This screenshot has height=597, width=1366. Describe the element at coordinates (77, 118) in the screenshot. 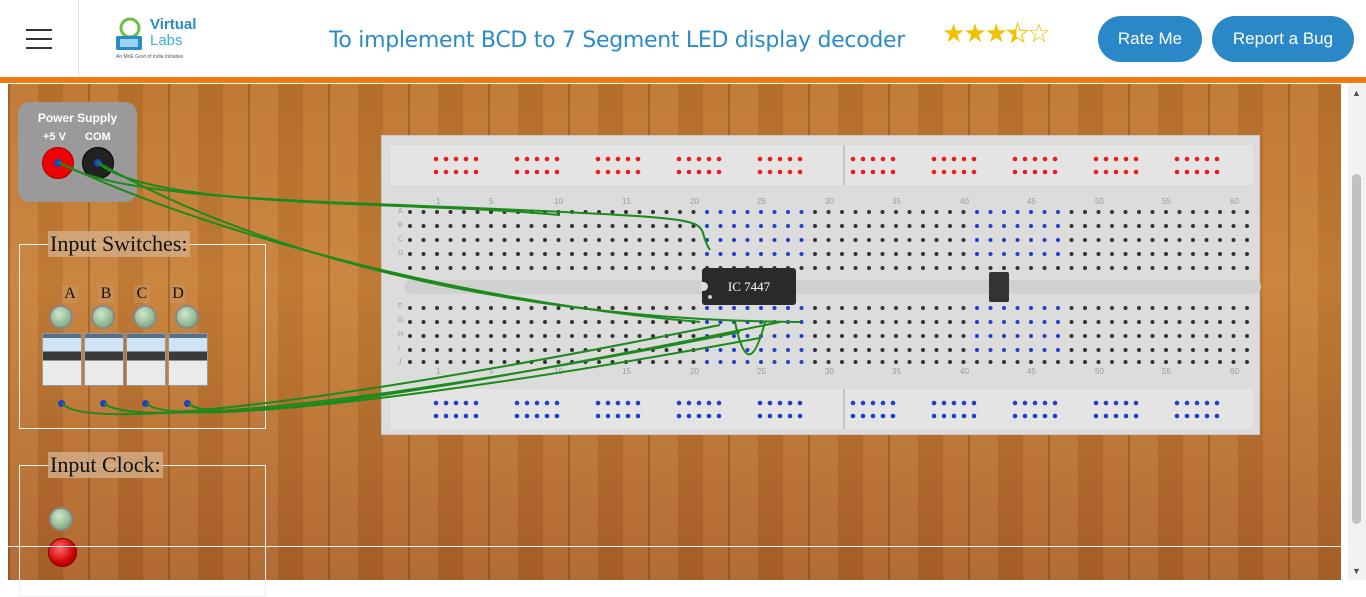

I see `power-supply-title: Power Supply` at that location.